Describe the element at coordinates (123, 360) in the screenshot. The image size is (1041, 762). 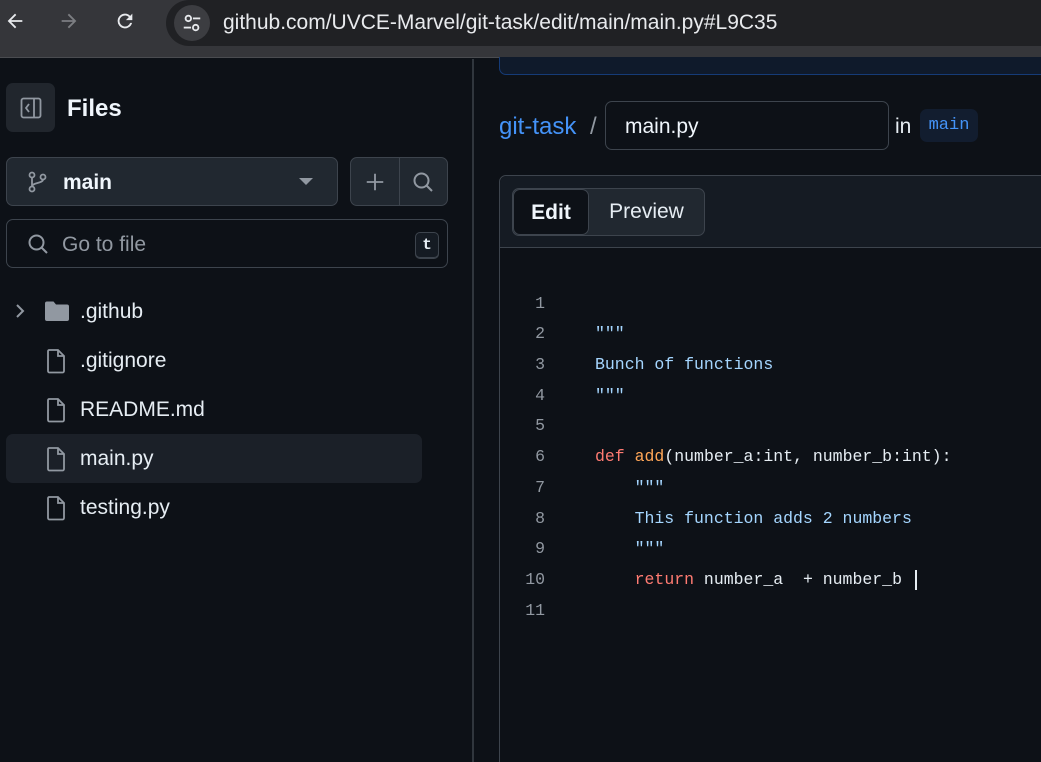
I see `tree-item-label: .gitignore` at that location.